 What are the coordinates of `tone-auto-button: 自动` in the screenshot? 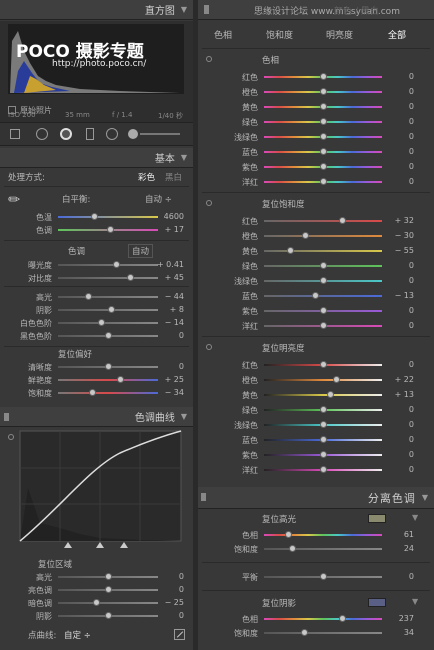 It's located at (141, 251).